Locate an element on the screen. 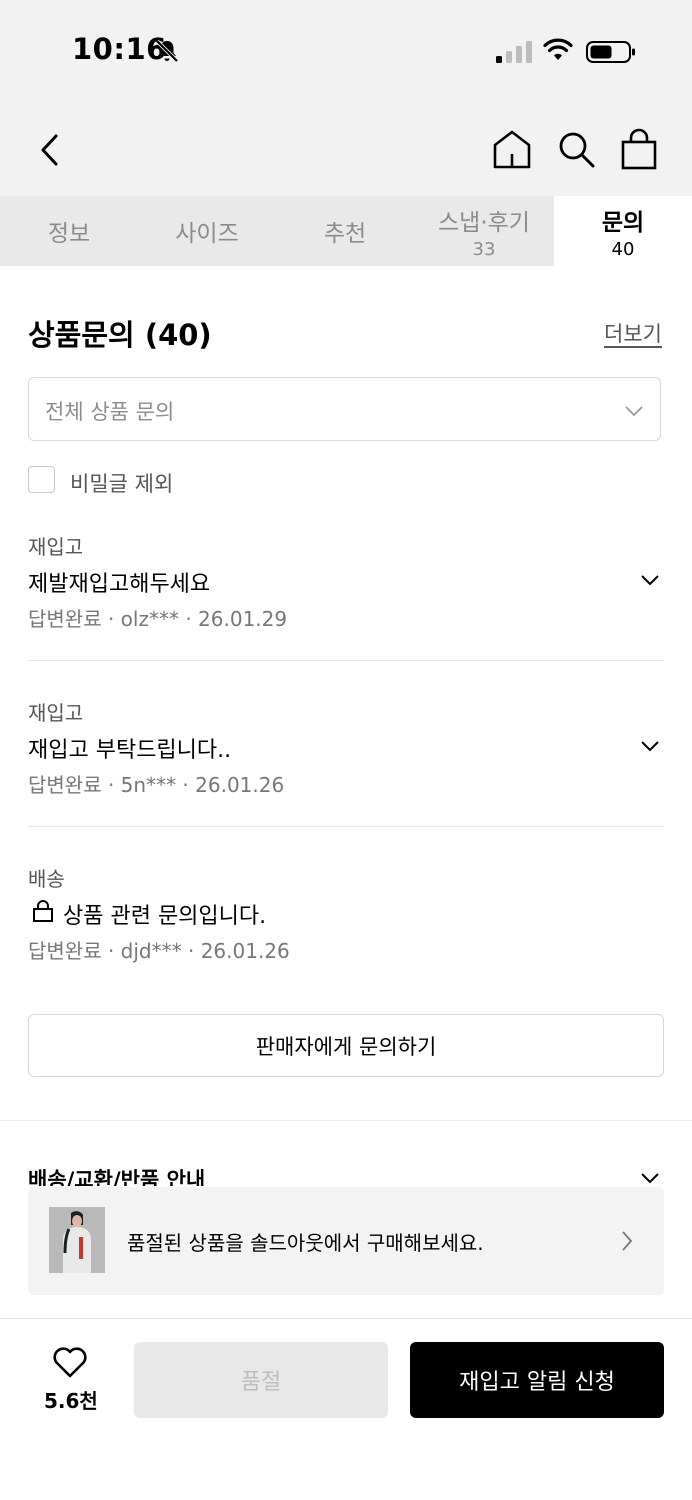 This screenshot has width=692, height=1500. exclude-secret-checkbox is located at coordinates (41, 479).